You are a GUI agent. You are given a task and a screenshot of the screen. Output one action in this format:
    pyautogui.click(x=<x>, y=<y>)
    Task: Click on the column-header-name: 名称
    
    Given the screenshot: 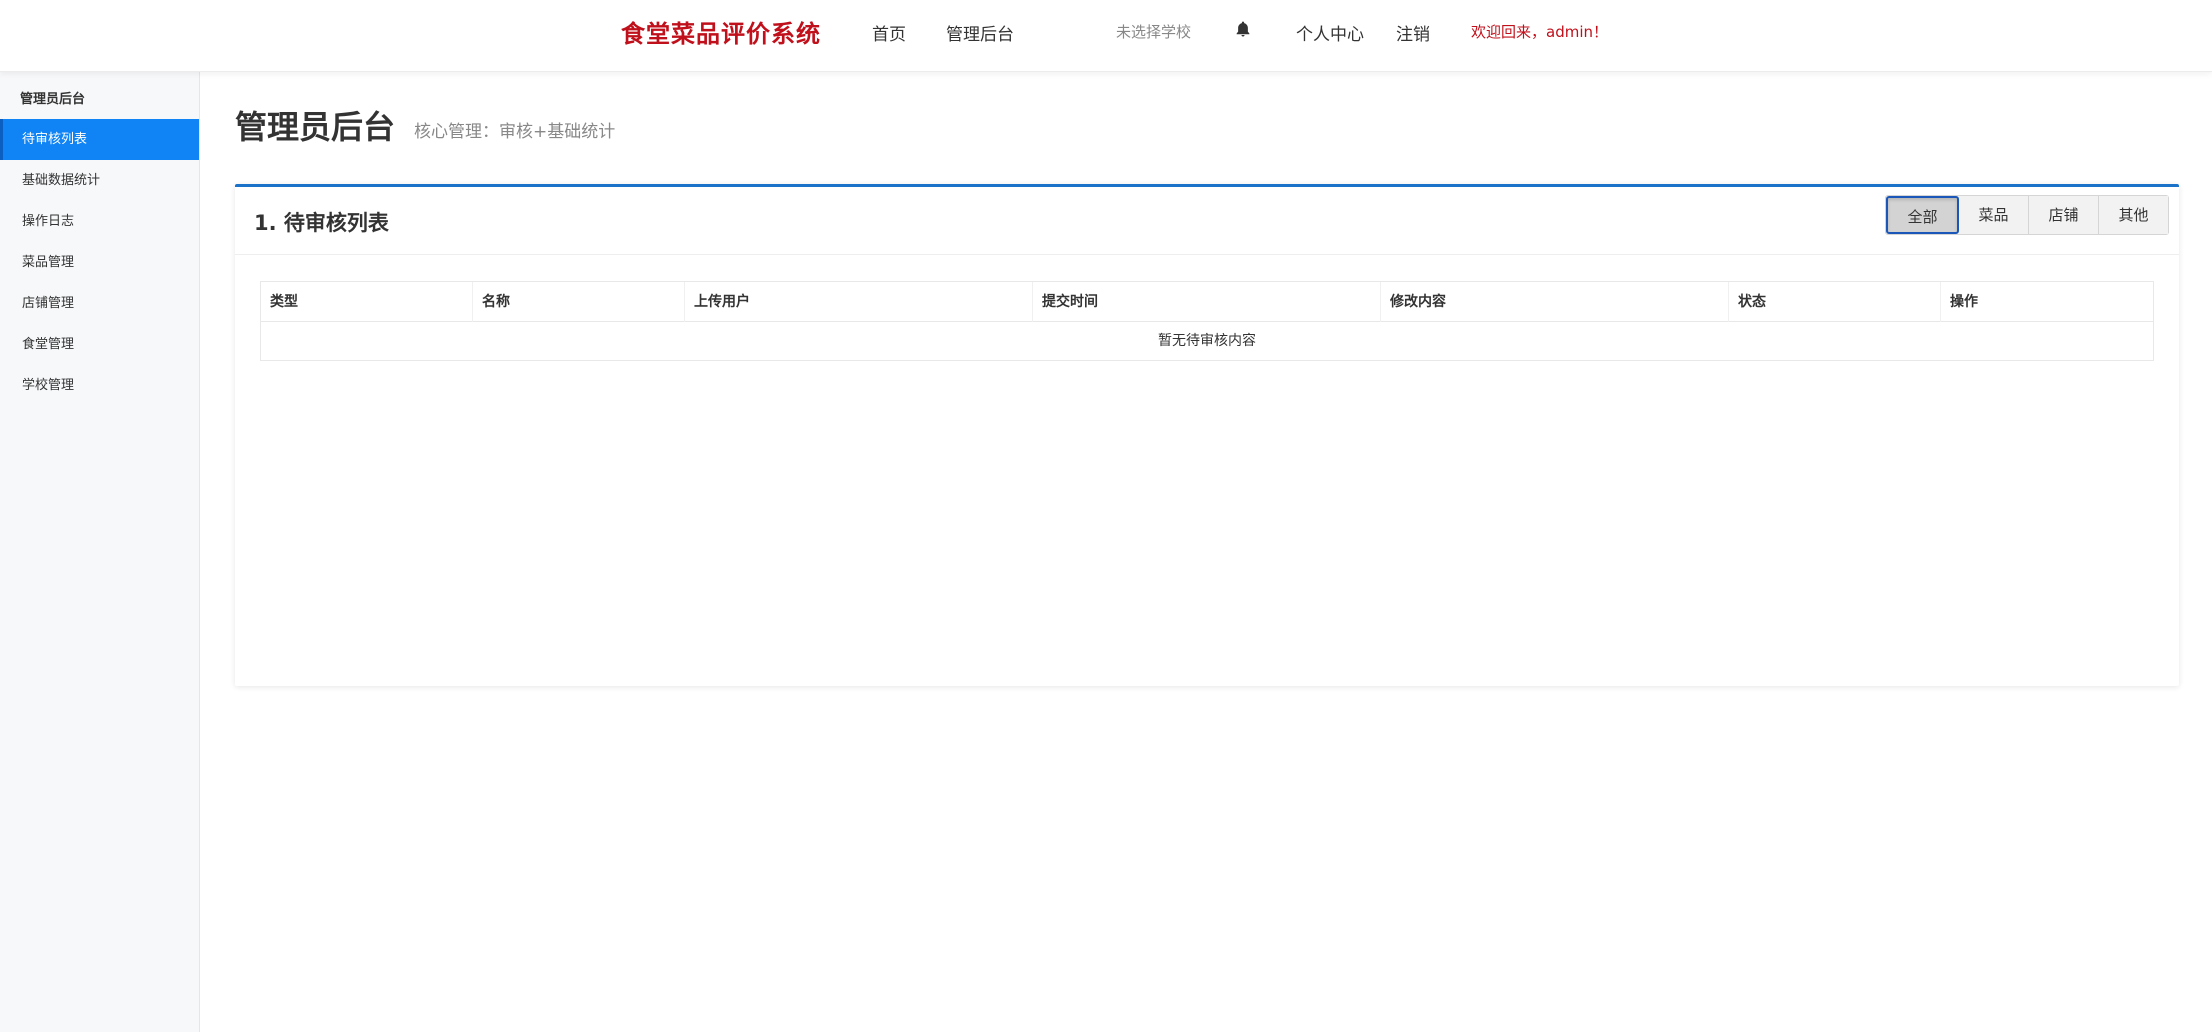 What is the action you would take?
    pyautogui.click(x=579, y=302)
    